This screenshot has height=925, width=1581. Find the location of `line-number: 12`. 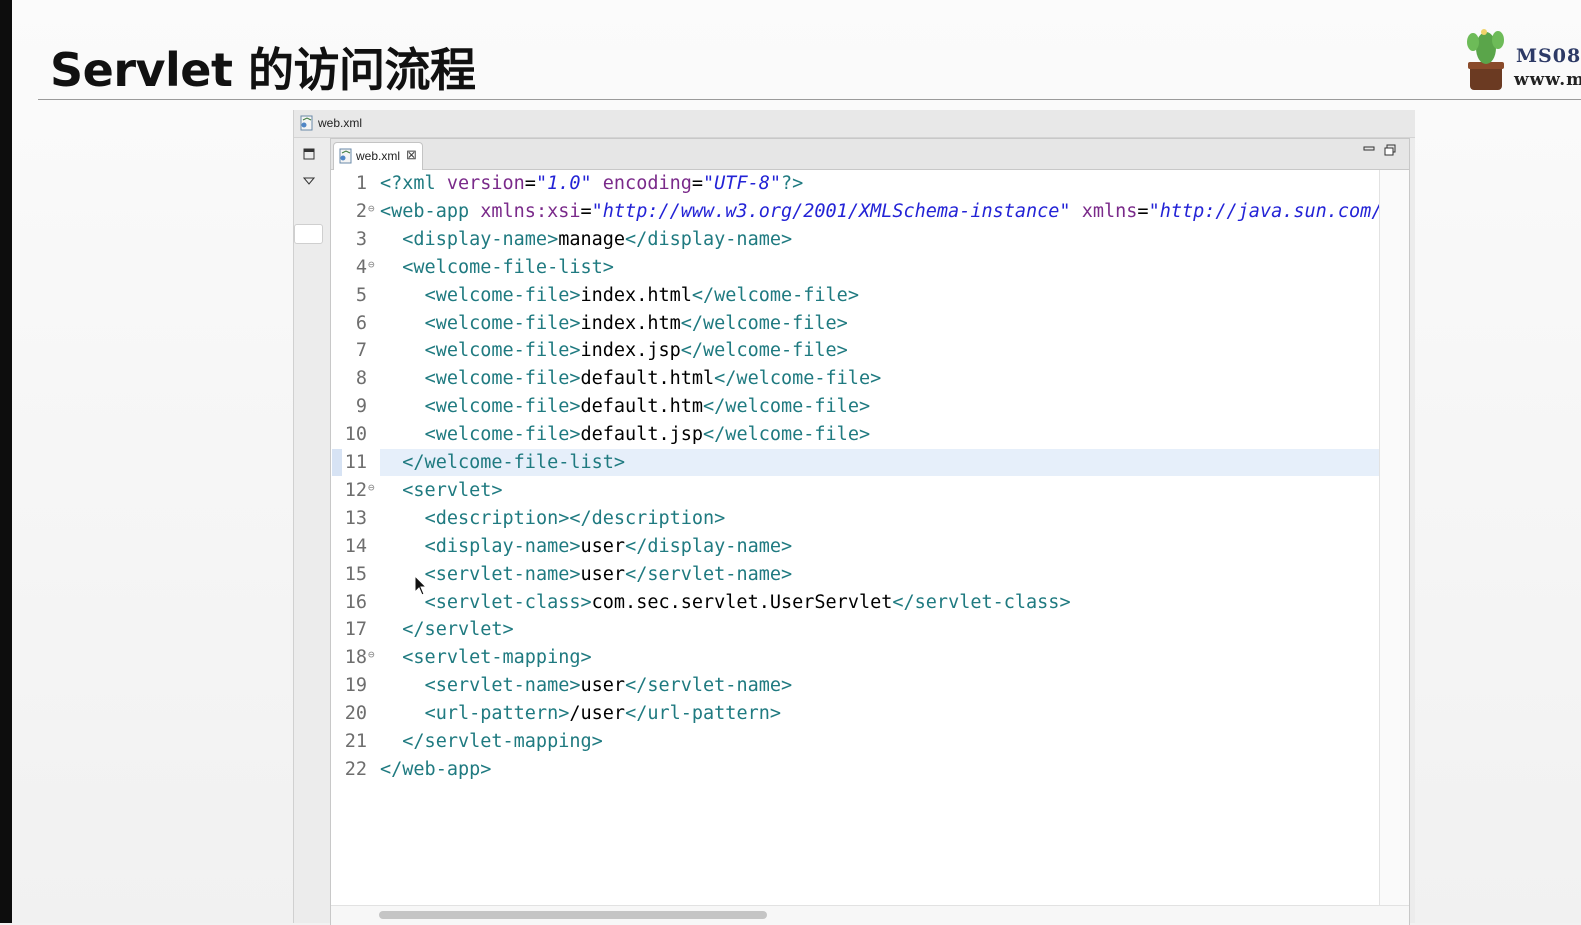

line-number: 12 is located at coordinates (355, 490).